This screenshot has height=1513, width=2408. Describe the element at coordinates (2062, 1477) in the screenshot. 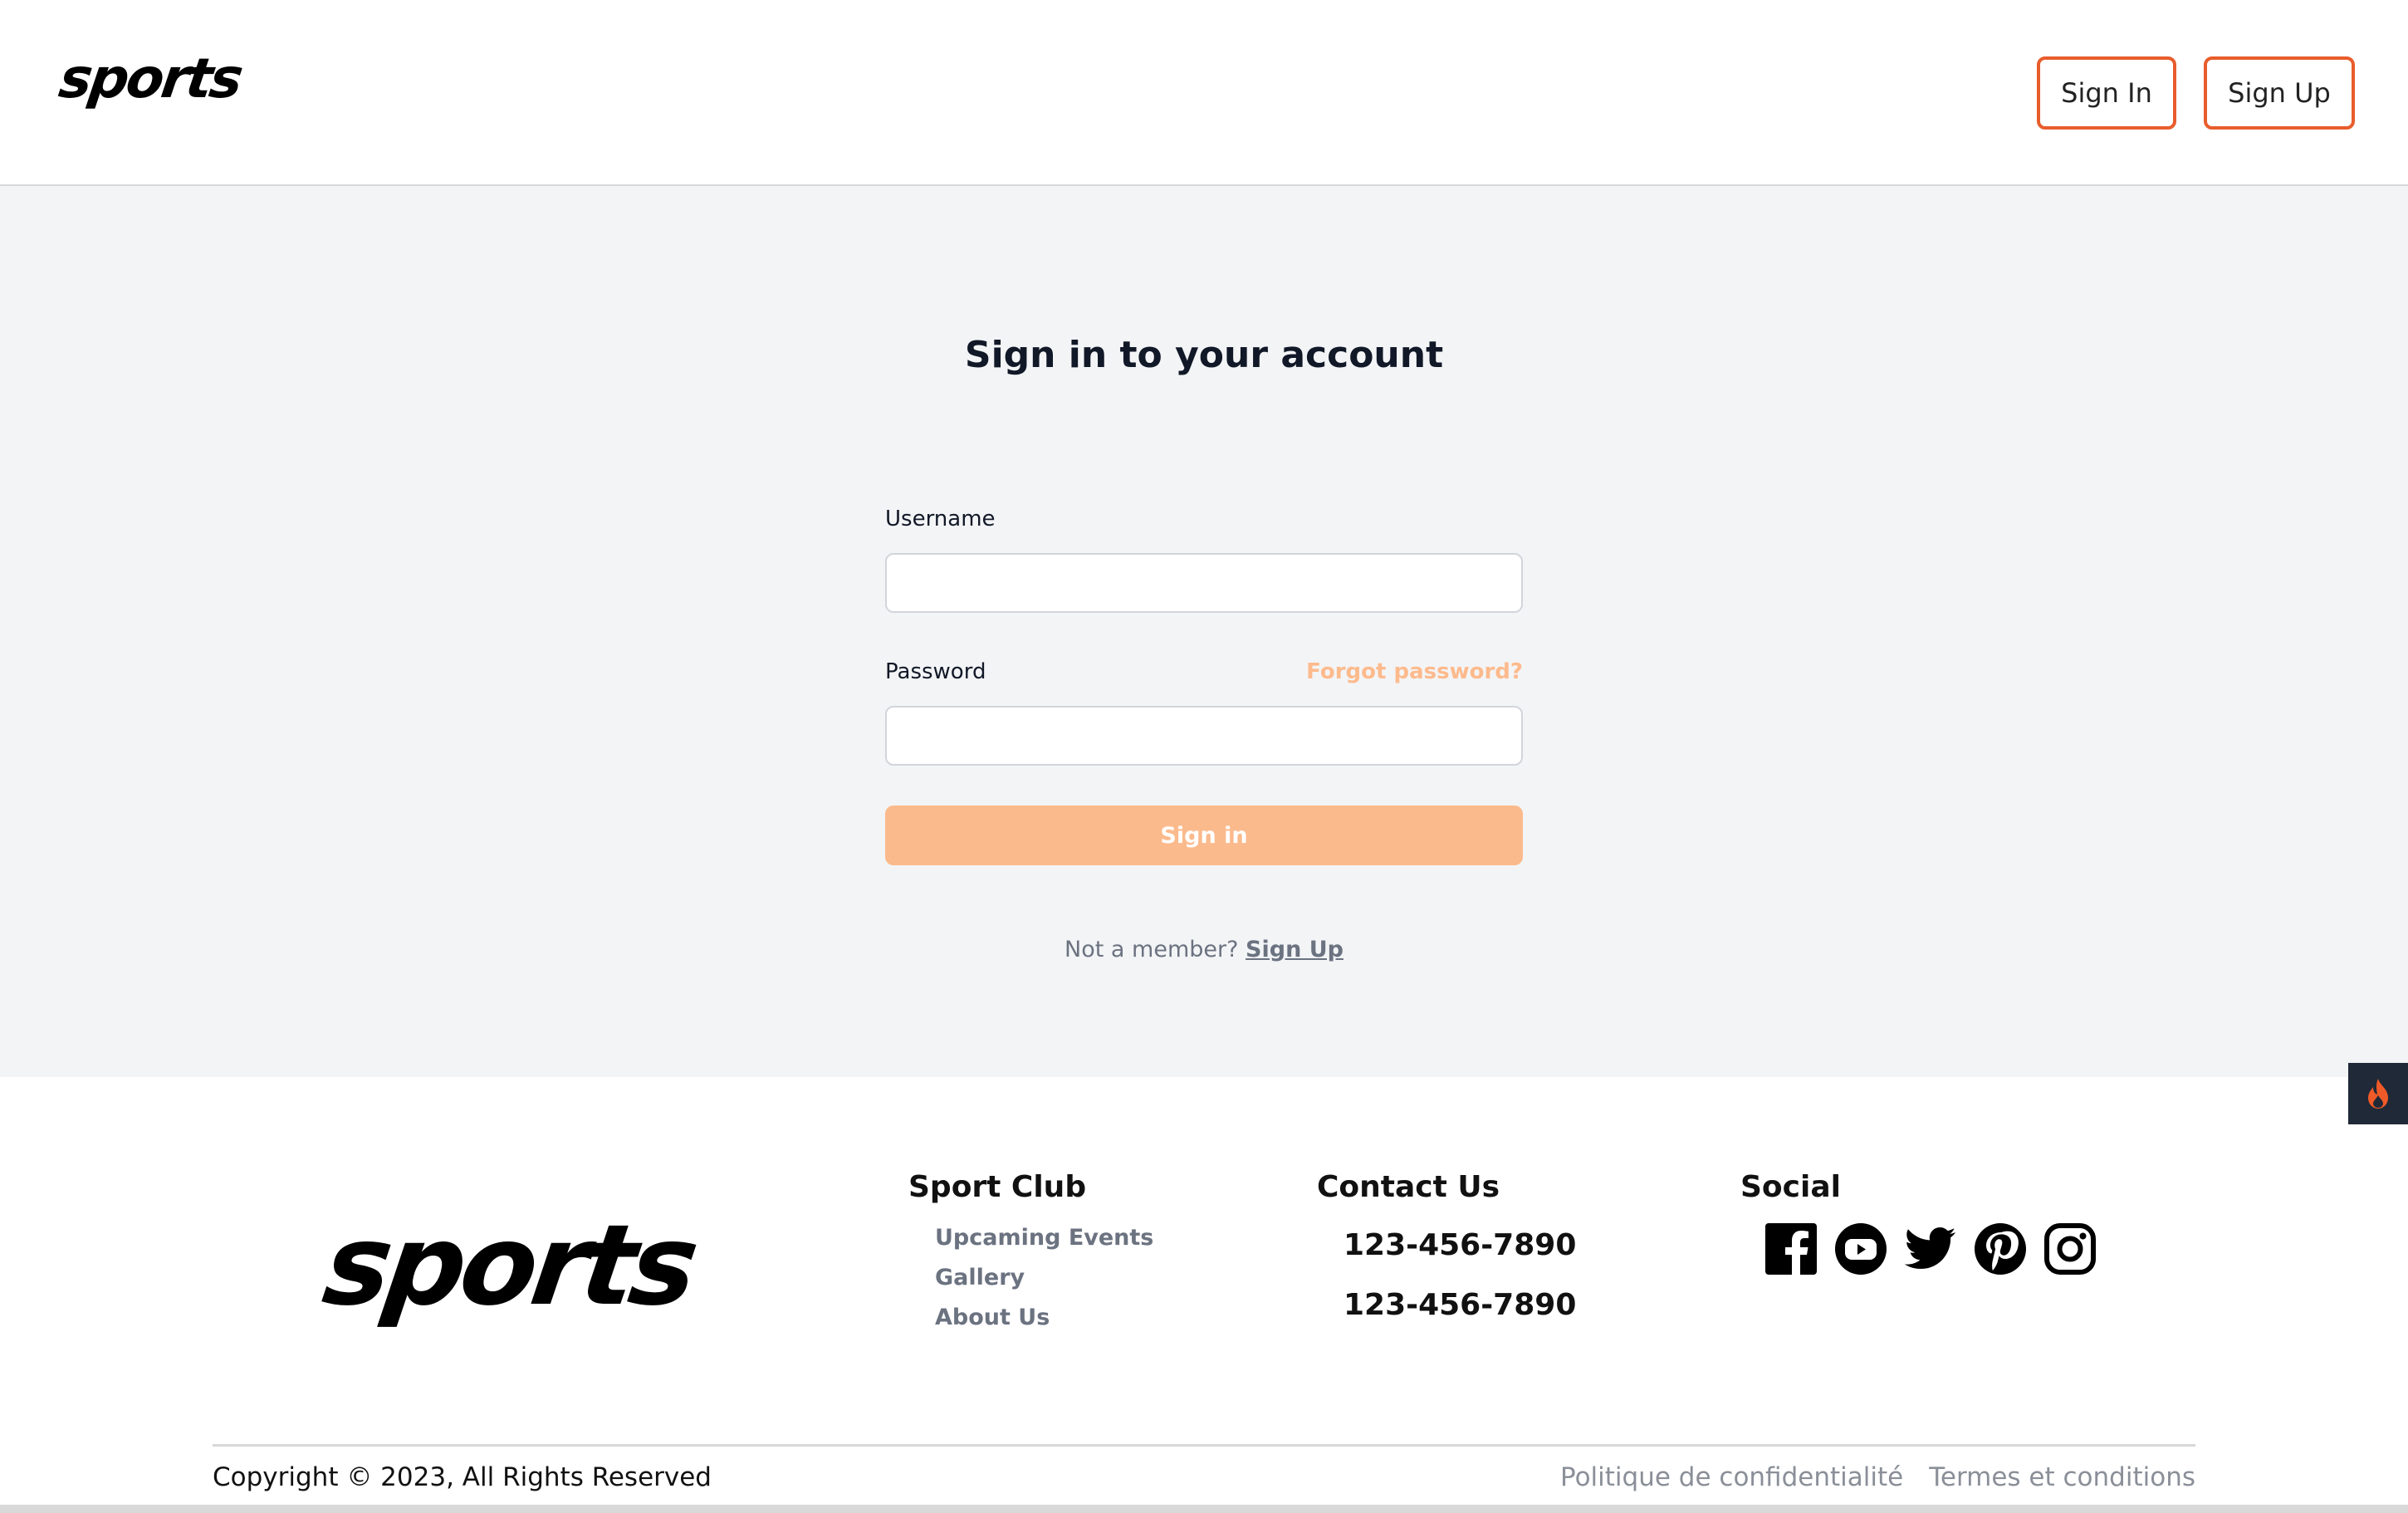

I see `terms-link: Termes et conditions` at that location.